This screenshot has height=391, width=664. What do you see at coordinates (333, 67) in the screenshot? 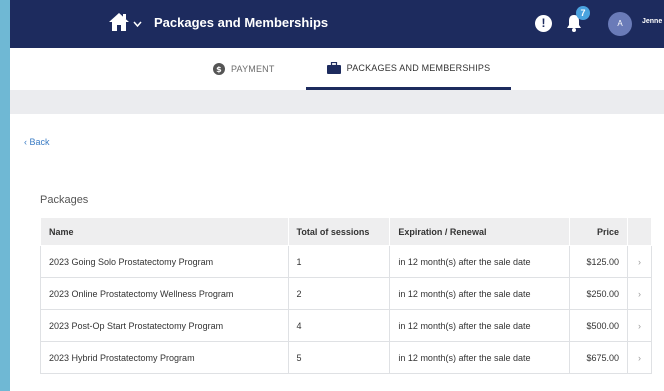
I see `briefcase-icon` at bounding box center [333, 67].